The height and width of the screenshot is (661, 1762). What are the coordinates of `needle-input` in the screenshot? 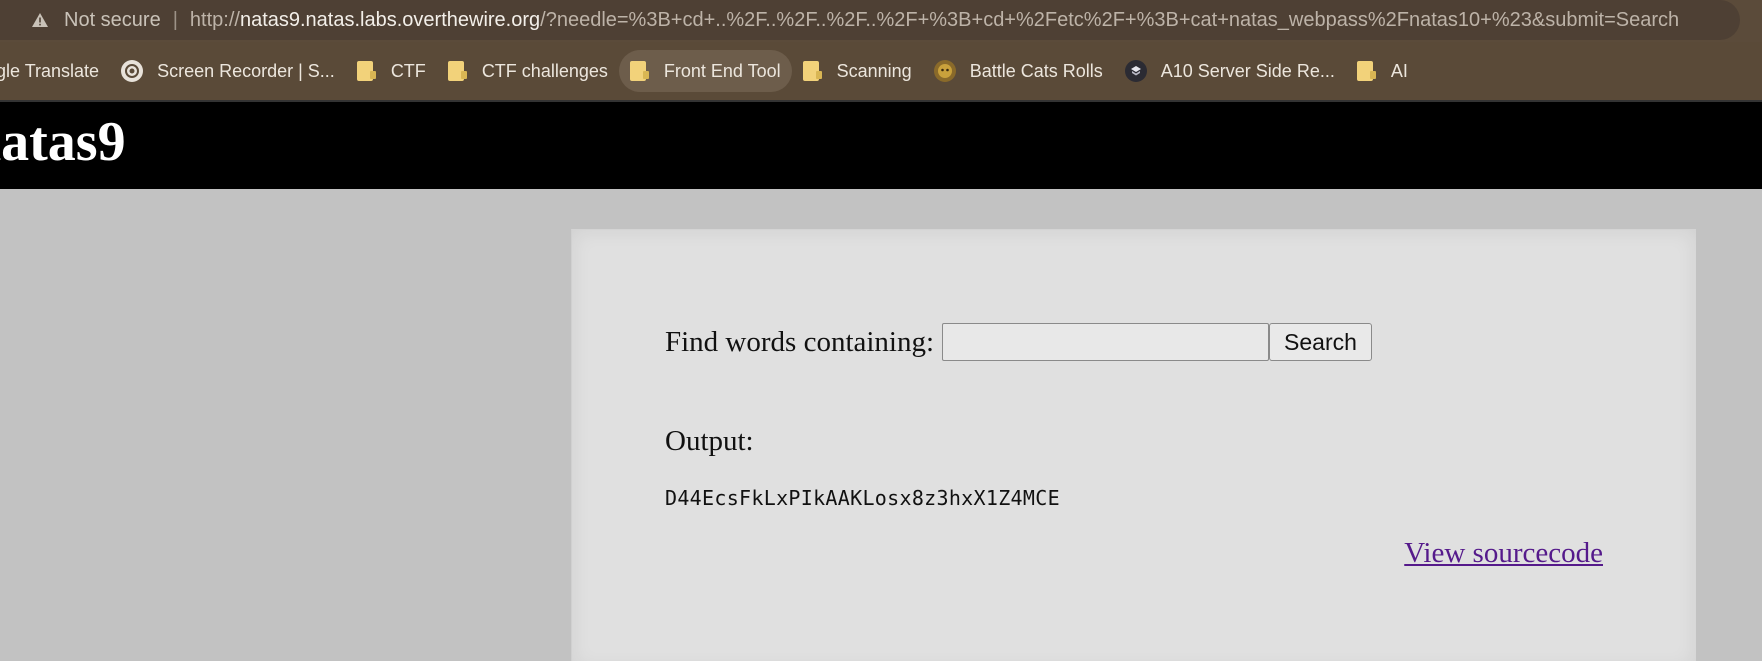 It's located at (1106, 342).